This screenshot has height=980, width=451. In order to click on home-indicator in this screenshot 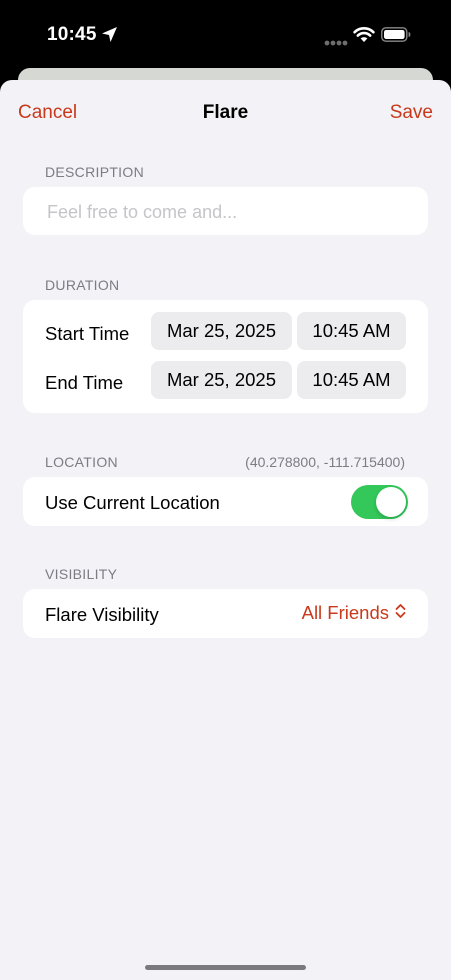, I will do `click(225, 967)`.